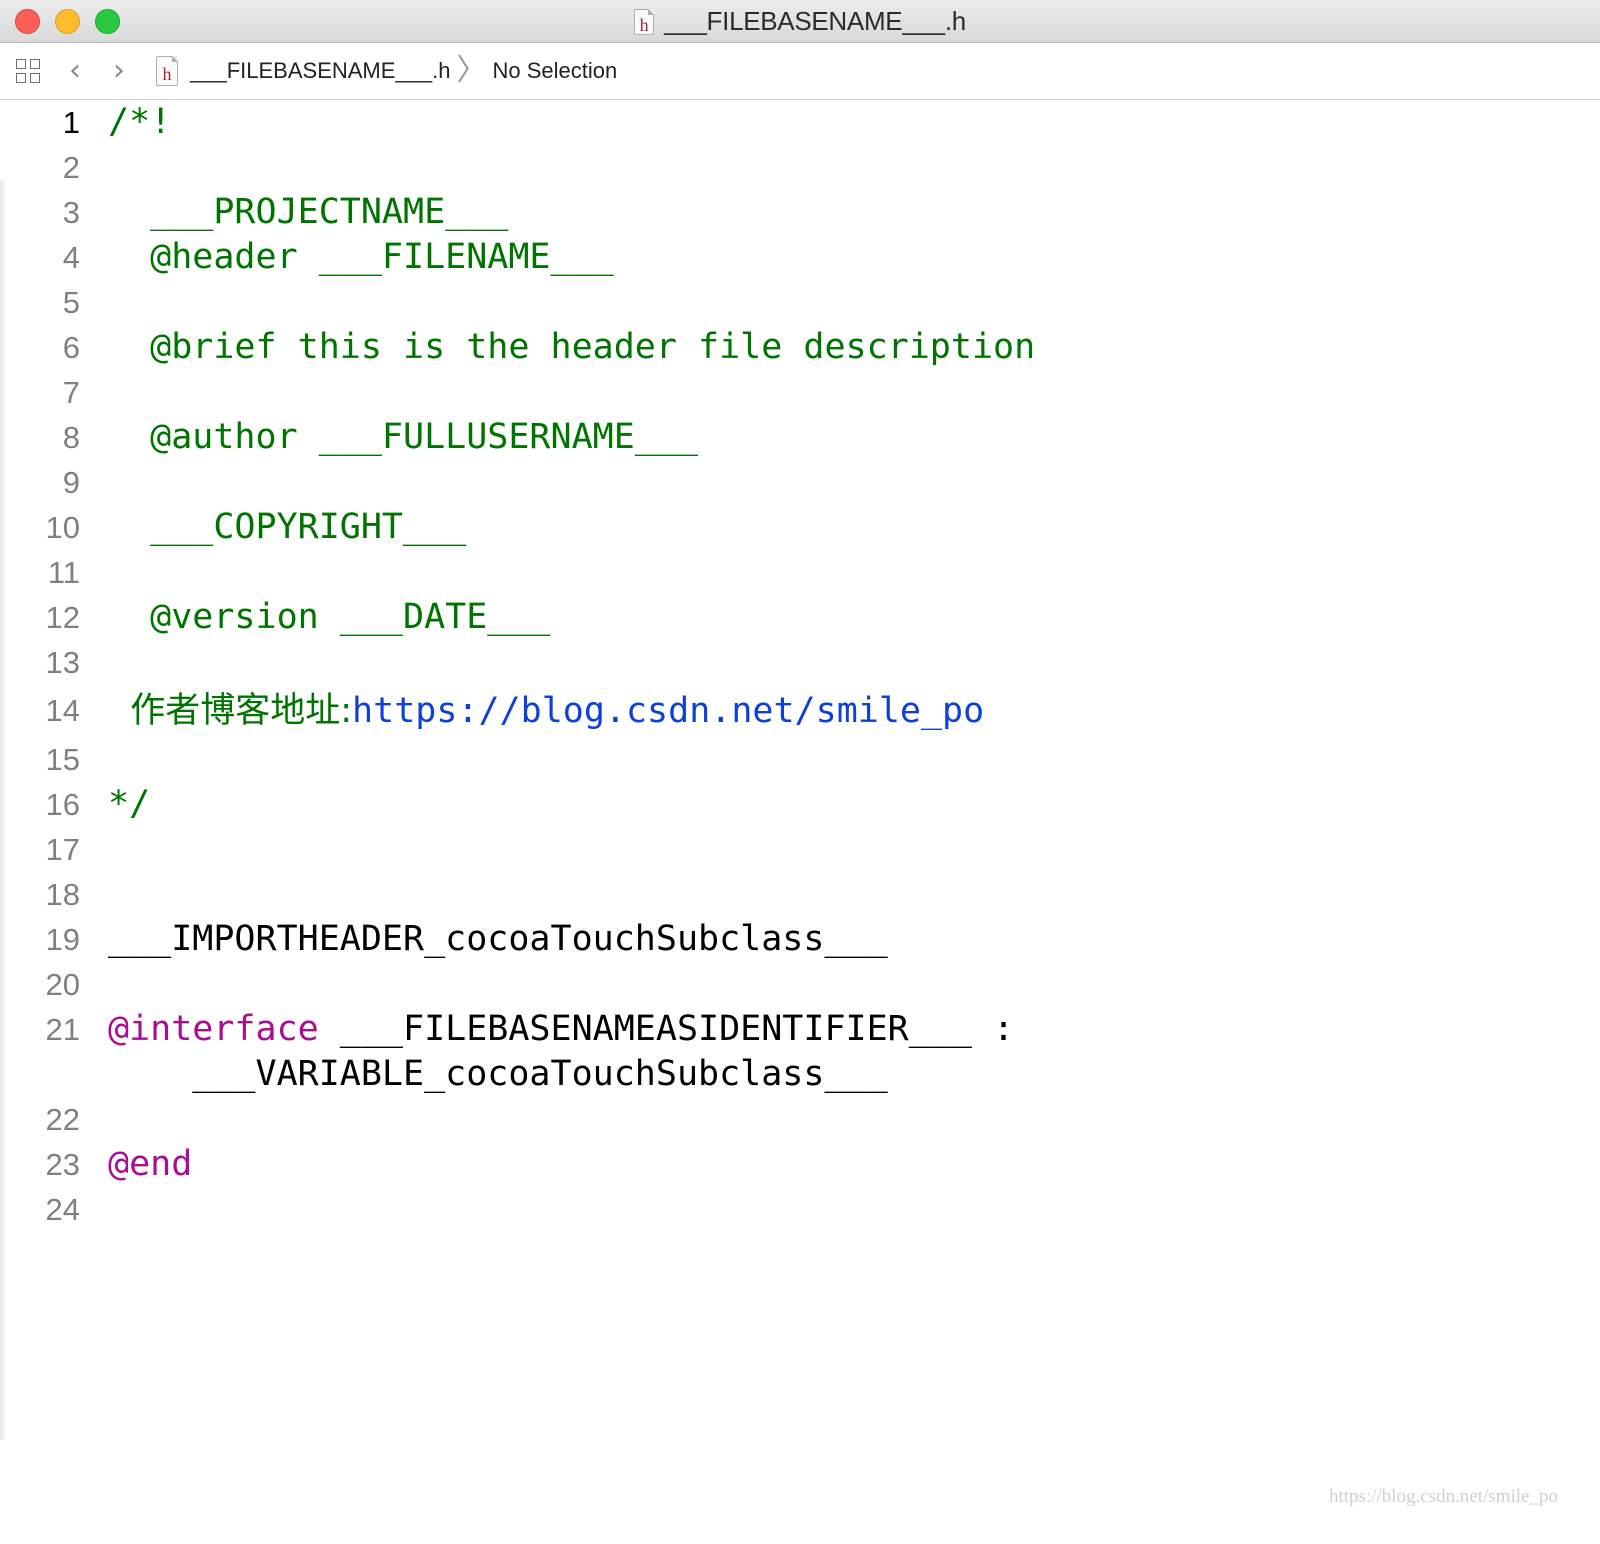 The height and width of the screenshot is (1544, 1600). Describe the element at coordinates (308, 212) in the screenshot. I see `line-text: ___PROJECTNAME___` at that location.